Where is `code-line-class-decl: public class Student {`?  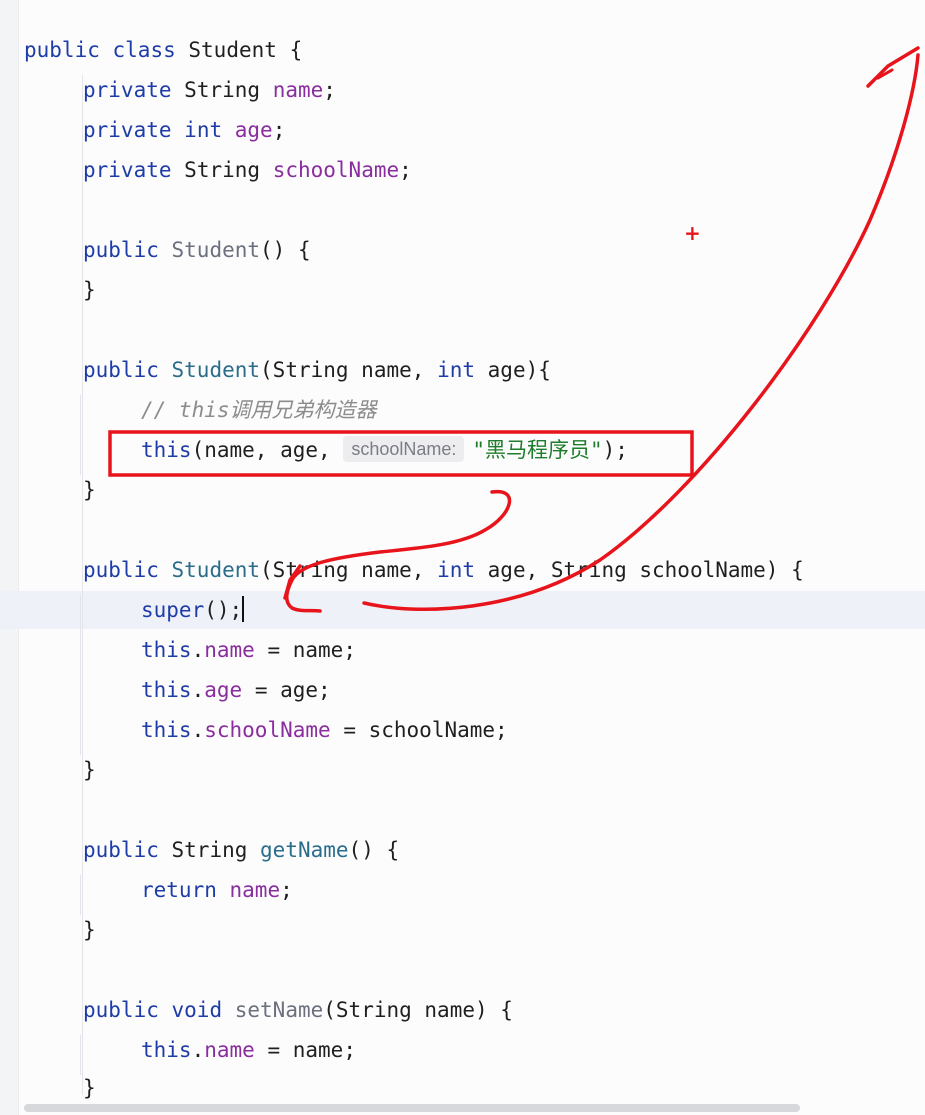 code-line-class-decl: public class Student { is located at coordinates (163, 50).